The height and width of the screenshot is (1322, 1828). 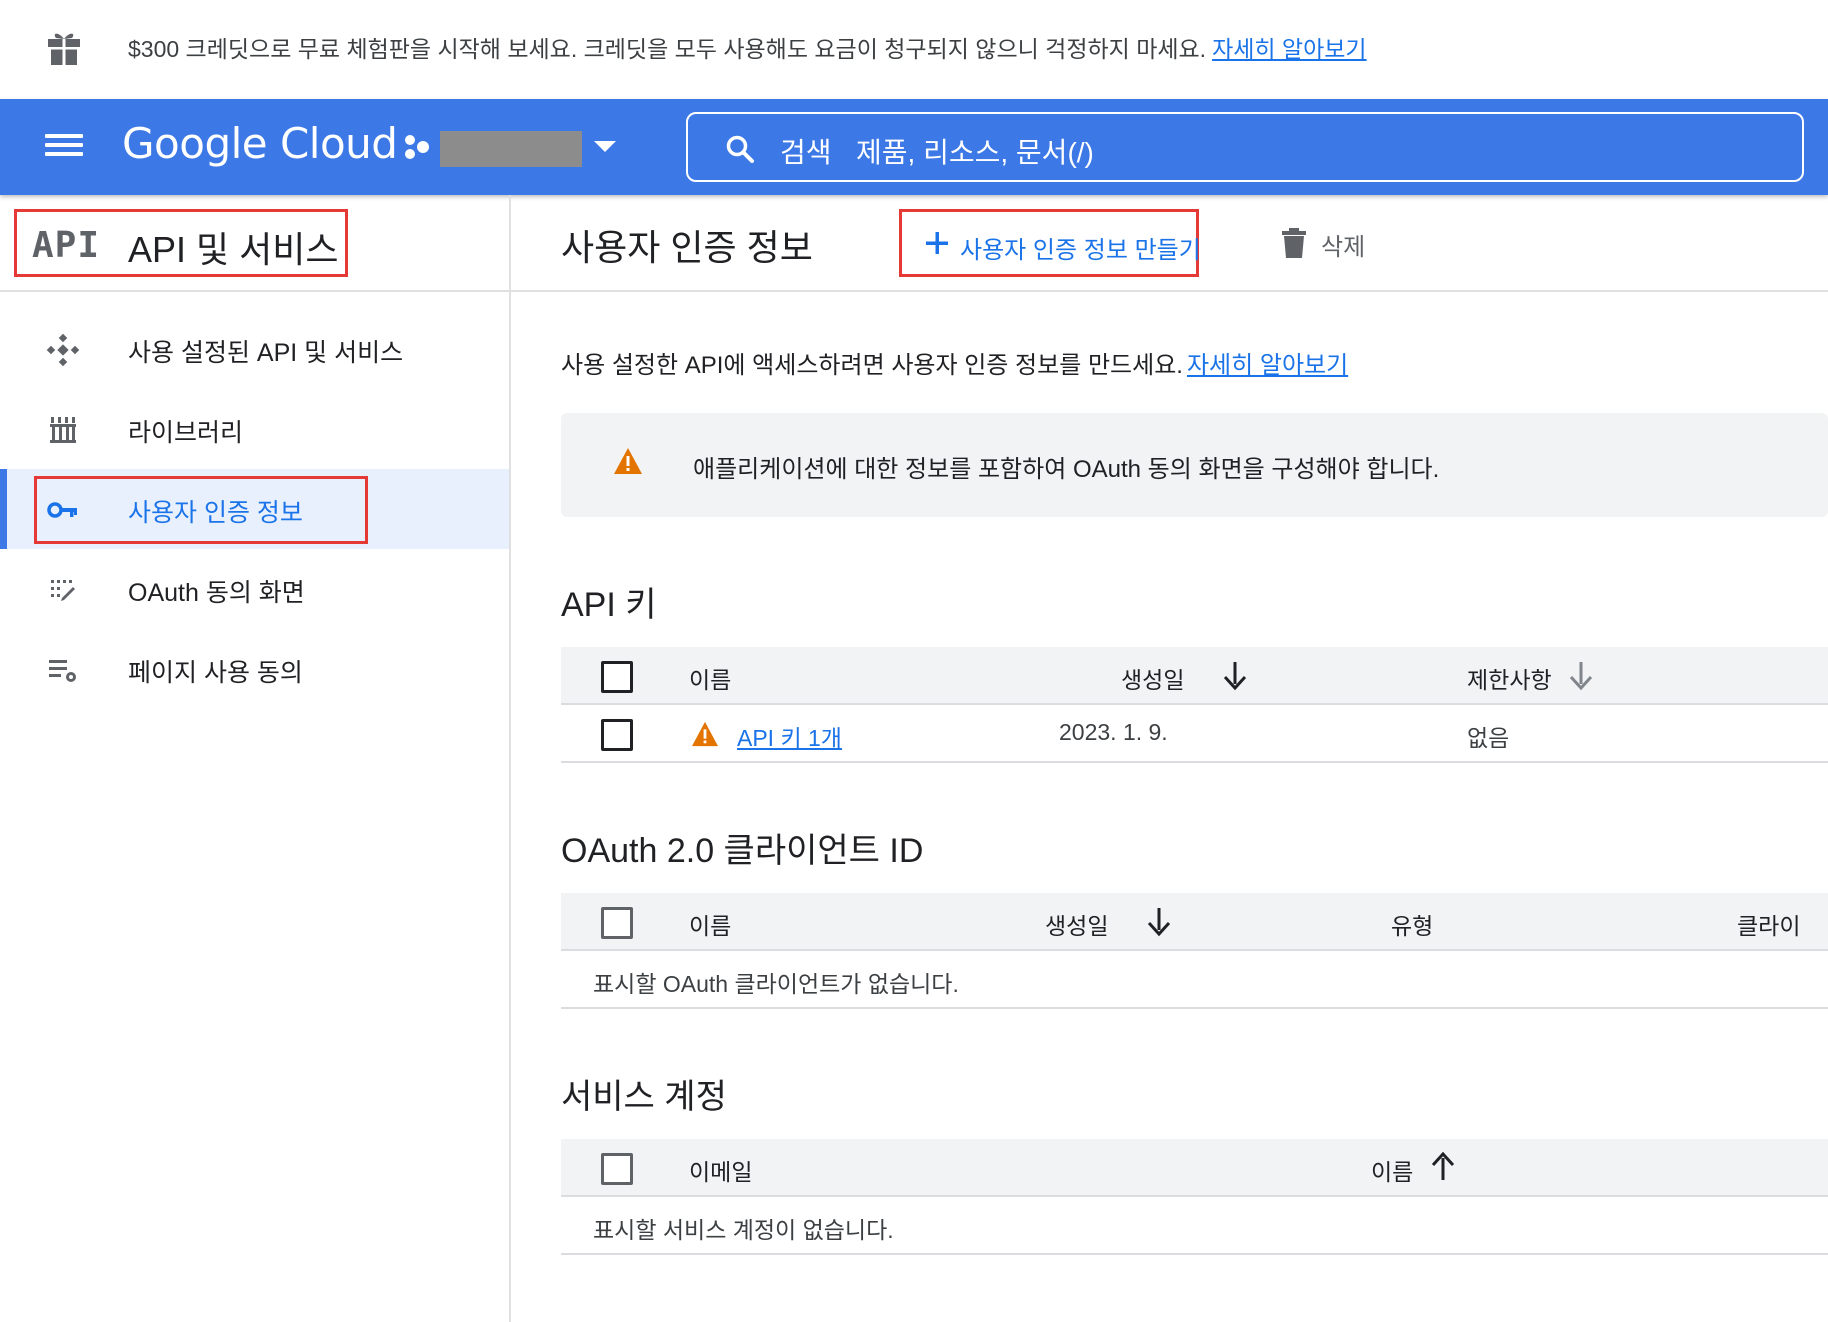 I want to click on api-key-restrictions: 없음, so click(x=1488, y=738).